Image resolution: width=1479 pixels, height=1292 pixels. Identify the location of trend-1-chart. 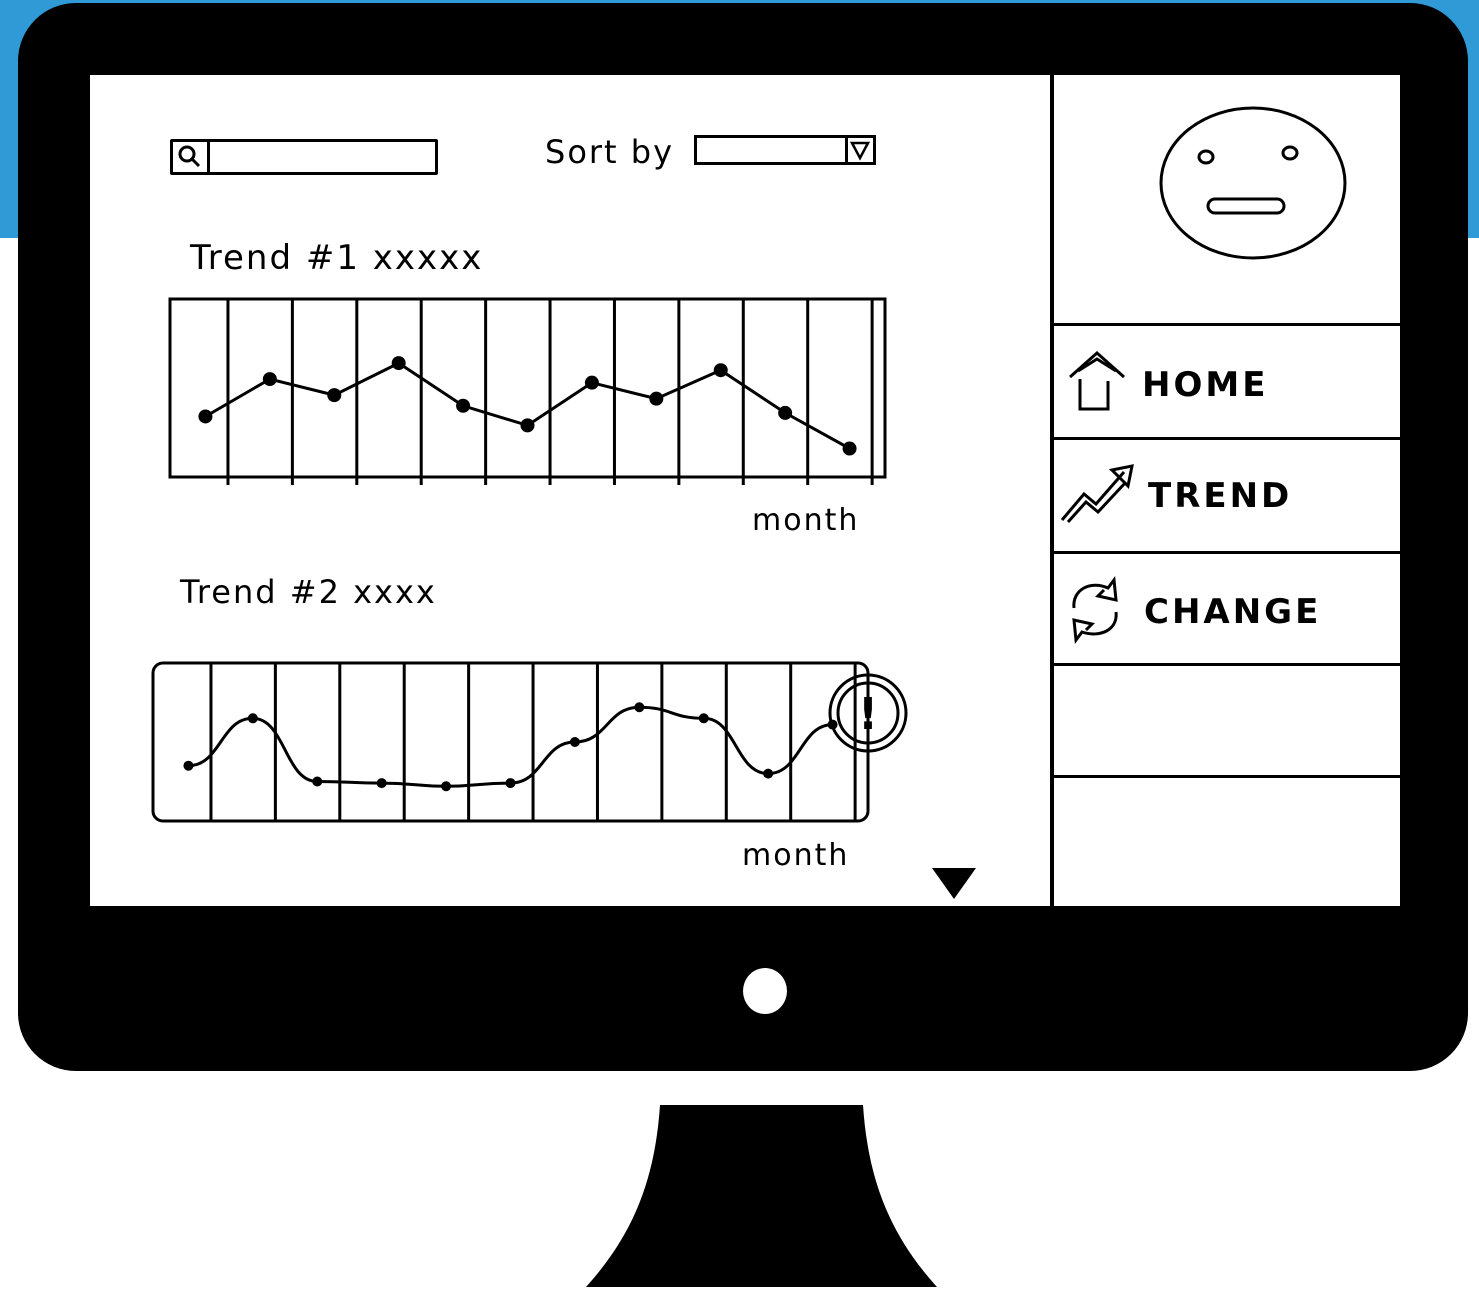
(527, 391).